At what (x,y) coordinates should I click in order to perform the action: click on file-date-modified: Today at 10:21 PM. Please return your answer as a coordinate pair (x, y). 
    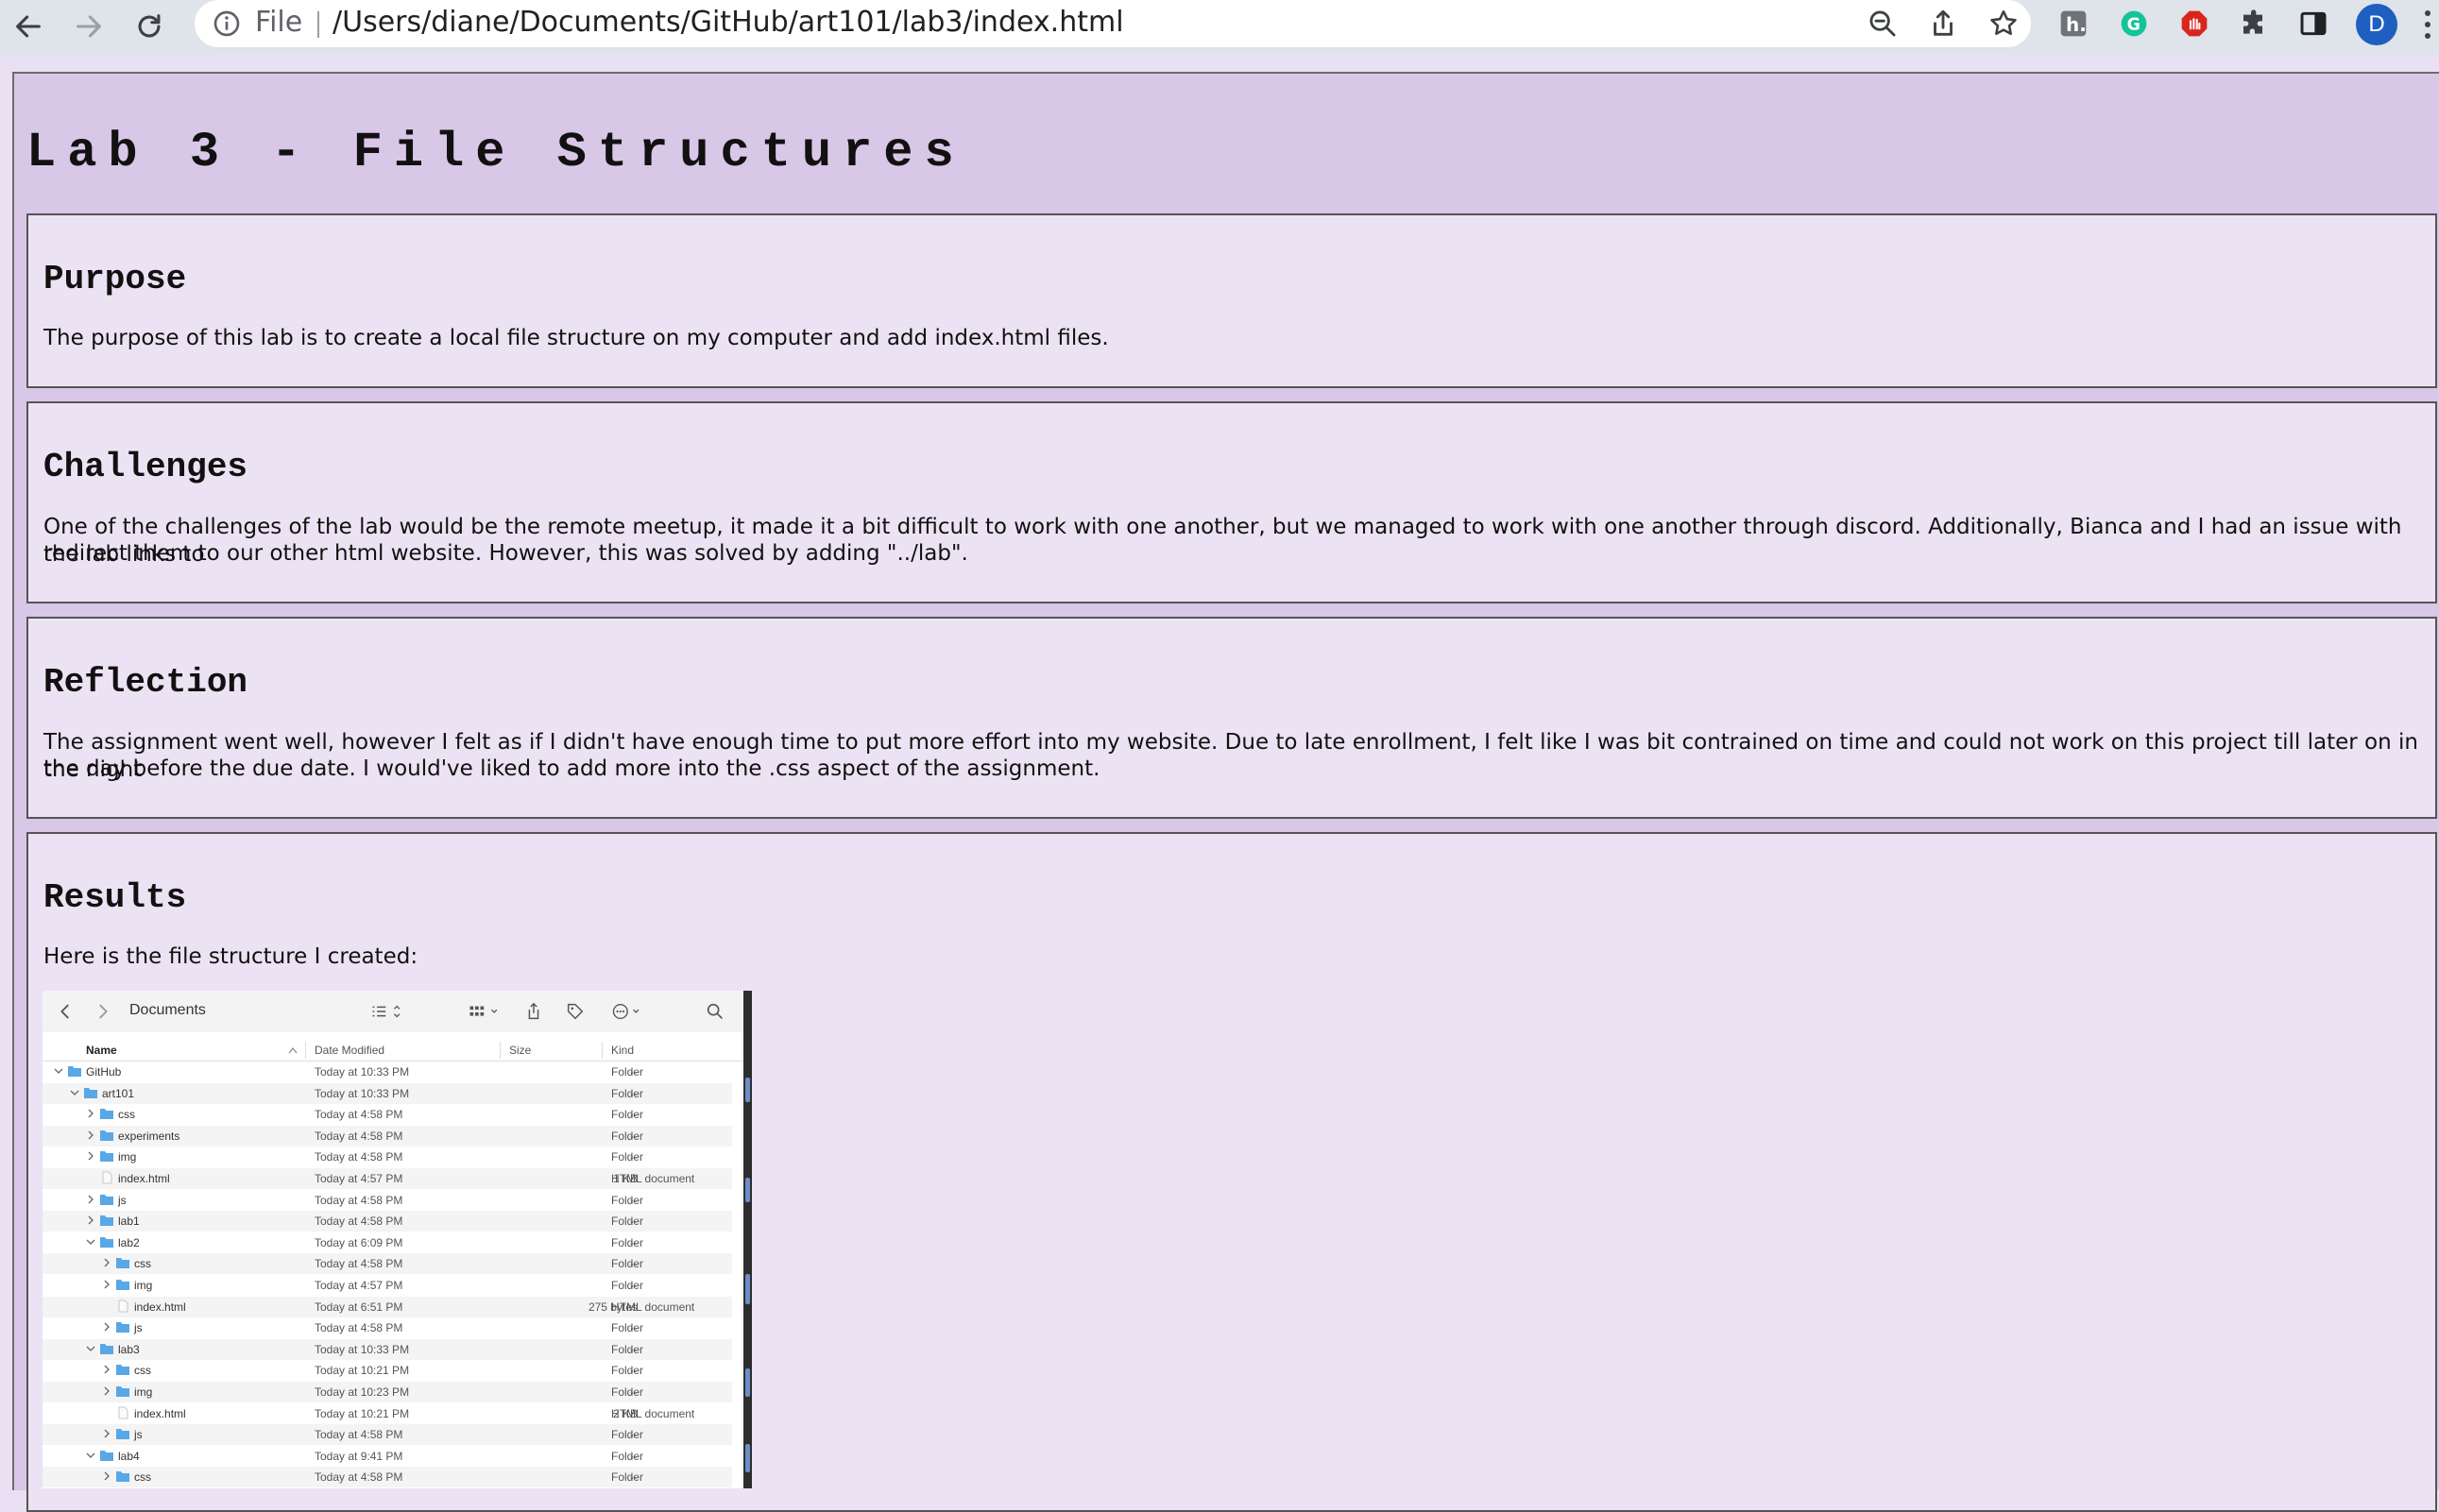
    Looking at the image, I should click on (363, 1413).